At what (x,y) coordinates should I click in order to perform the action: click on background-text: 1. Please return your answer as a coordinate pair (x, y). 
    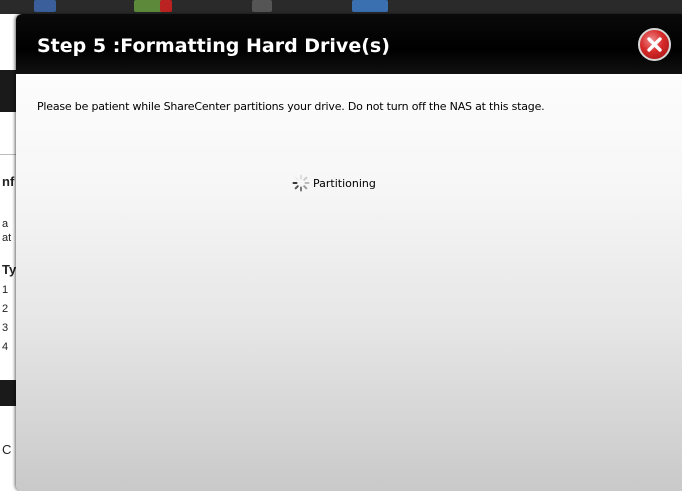
    Looking at the image, I should click on (5, 290).